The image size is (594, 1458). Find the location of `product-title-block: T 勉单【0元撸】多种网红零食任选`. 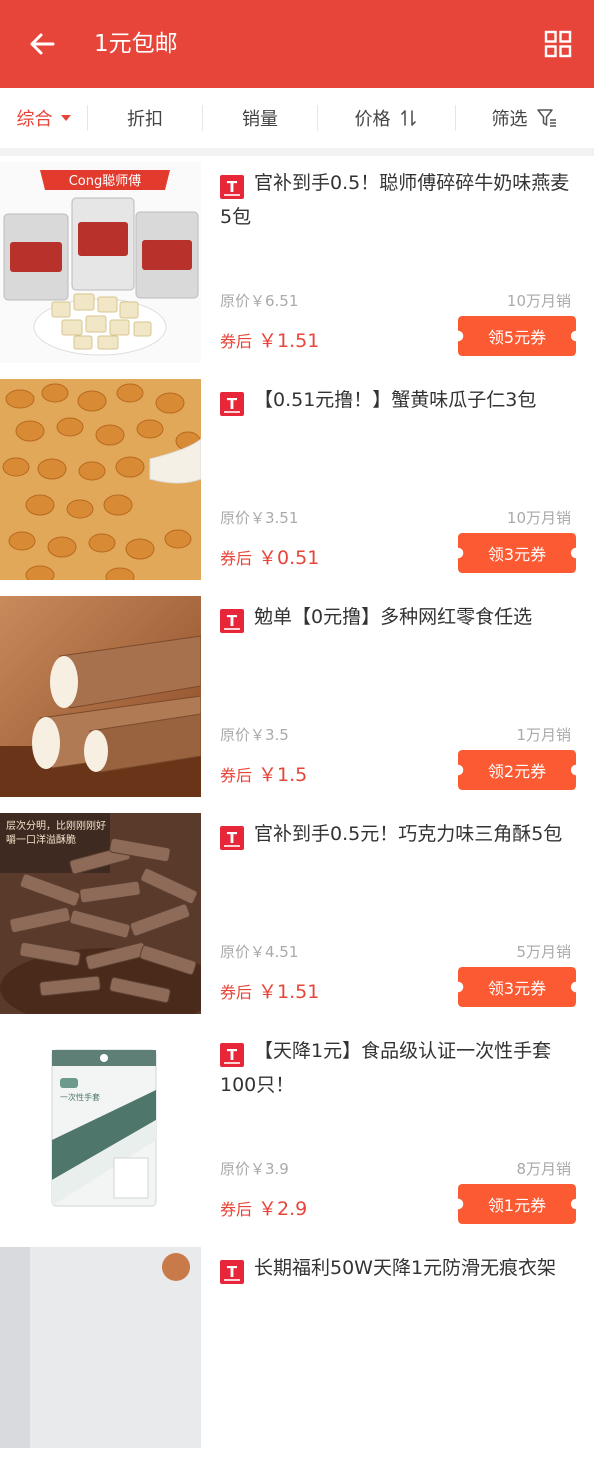

product-title-block: T 勉单【0元撸】多种网红零食任选 is located at coordinates (400, 617).